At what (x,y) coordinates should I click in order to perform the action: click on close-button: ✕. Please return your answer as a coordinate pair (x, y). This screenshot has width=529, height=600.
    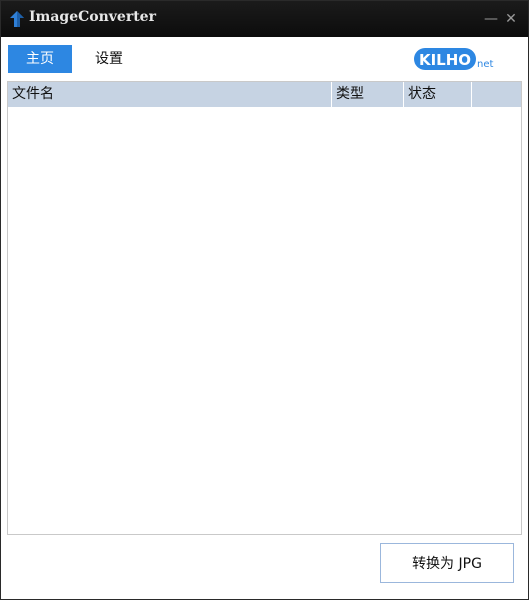
    Looking at the image, I should click on (511, 19).